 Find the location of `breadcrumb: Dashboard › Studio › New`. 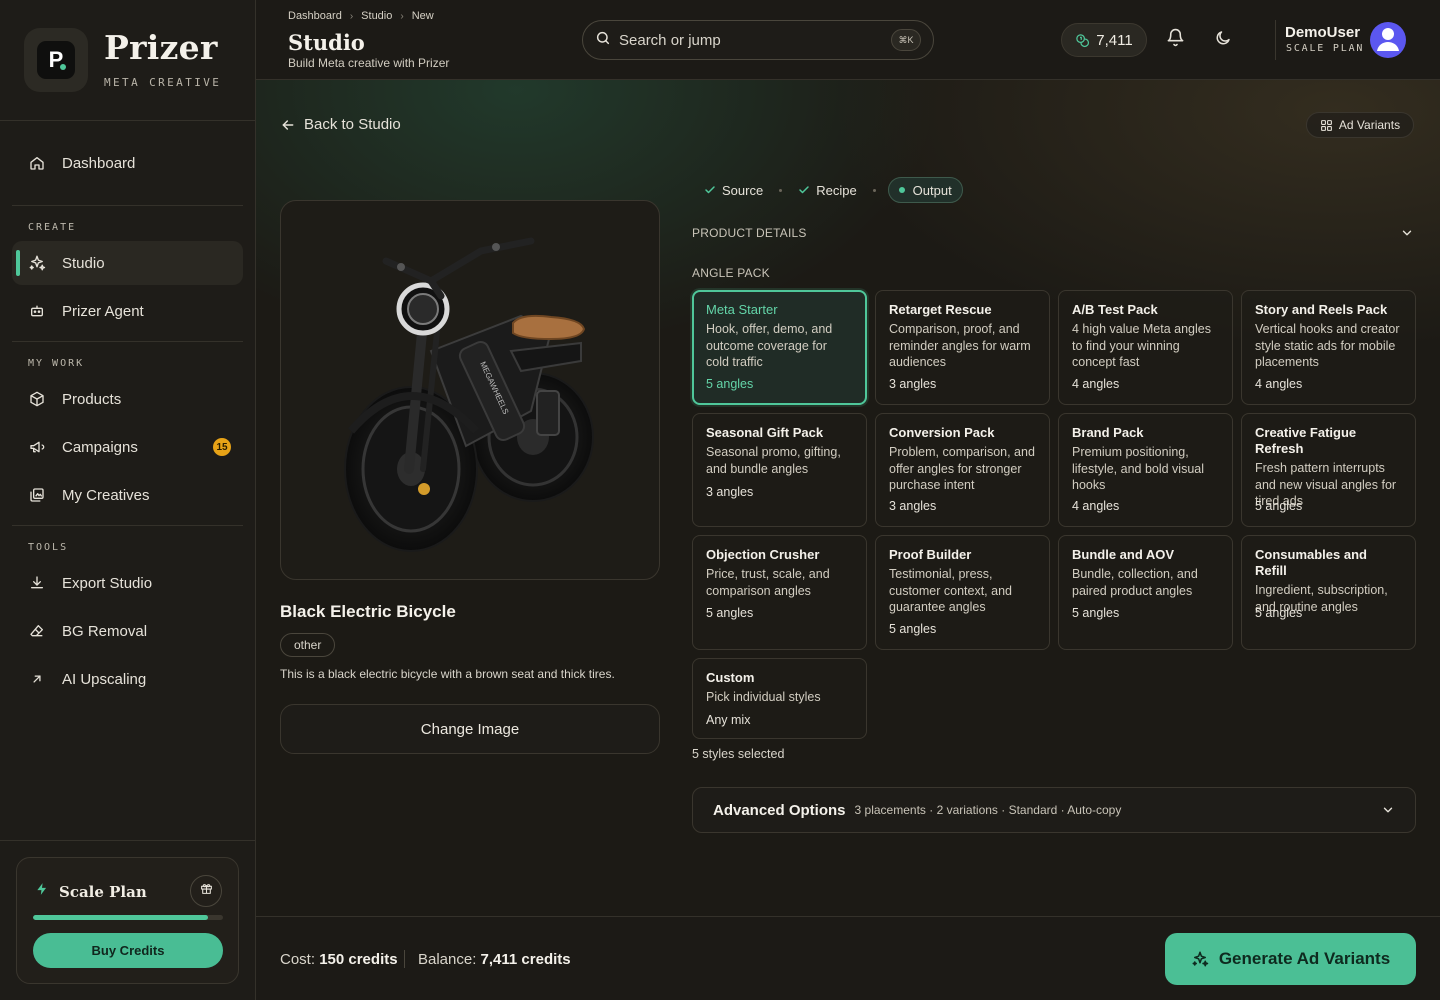

breadcrumb: Dashboard › Studio › New is located at coordinates (361, 16).